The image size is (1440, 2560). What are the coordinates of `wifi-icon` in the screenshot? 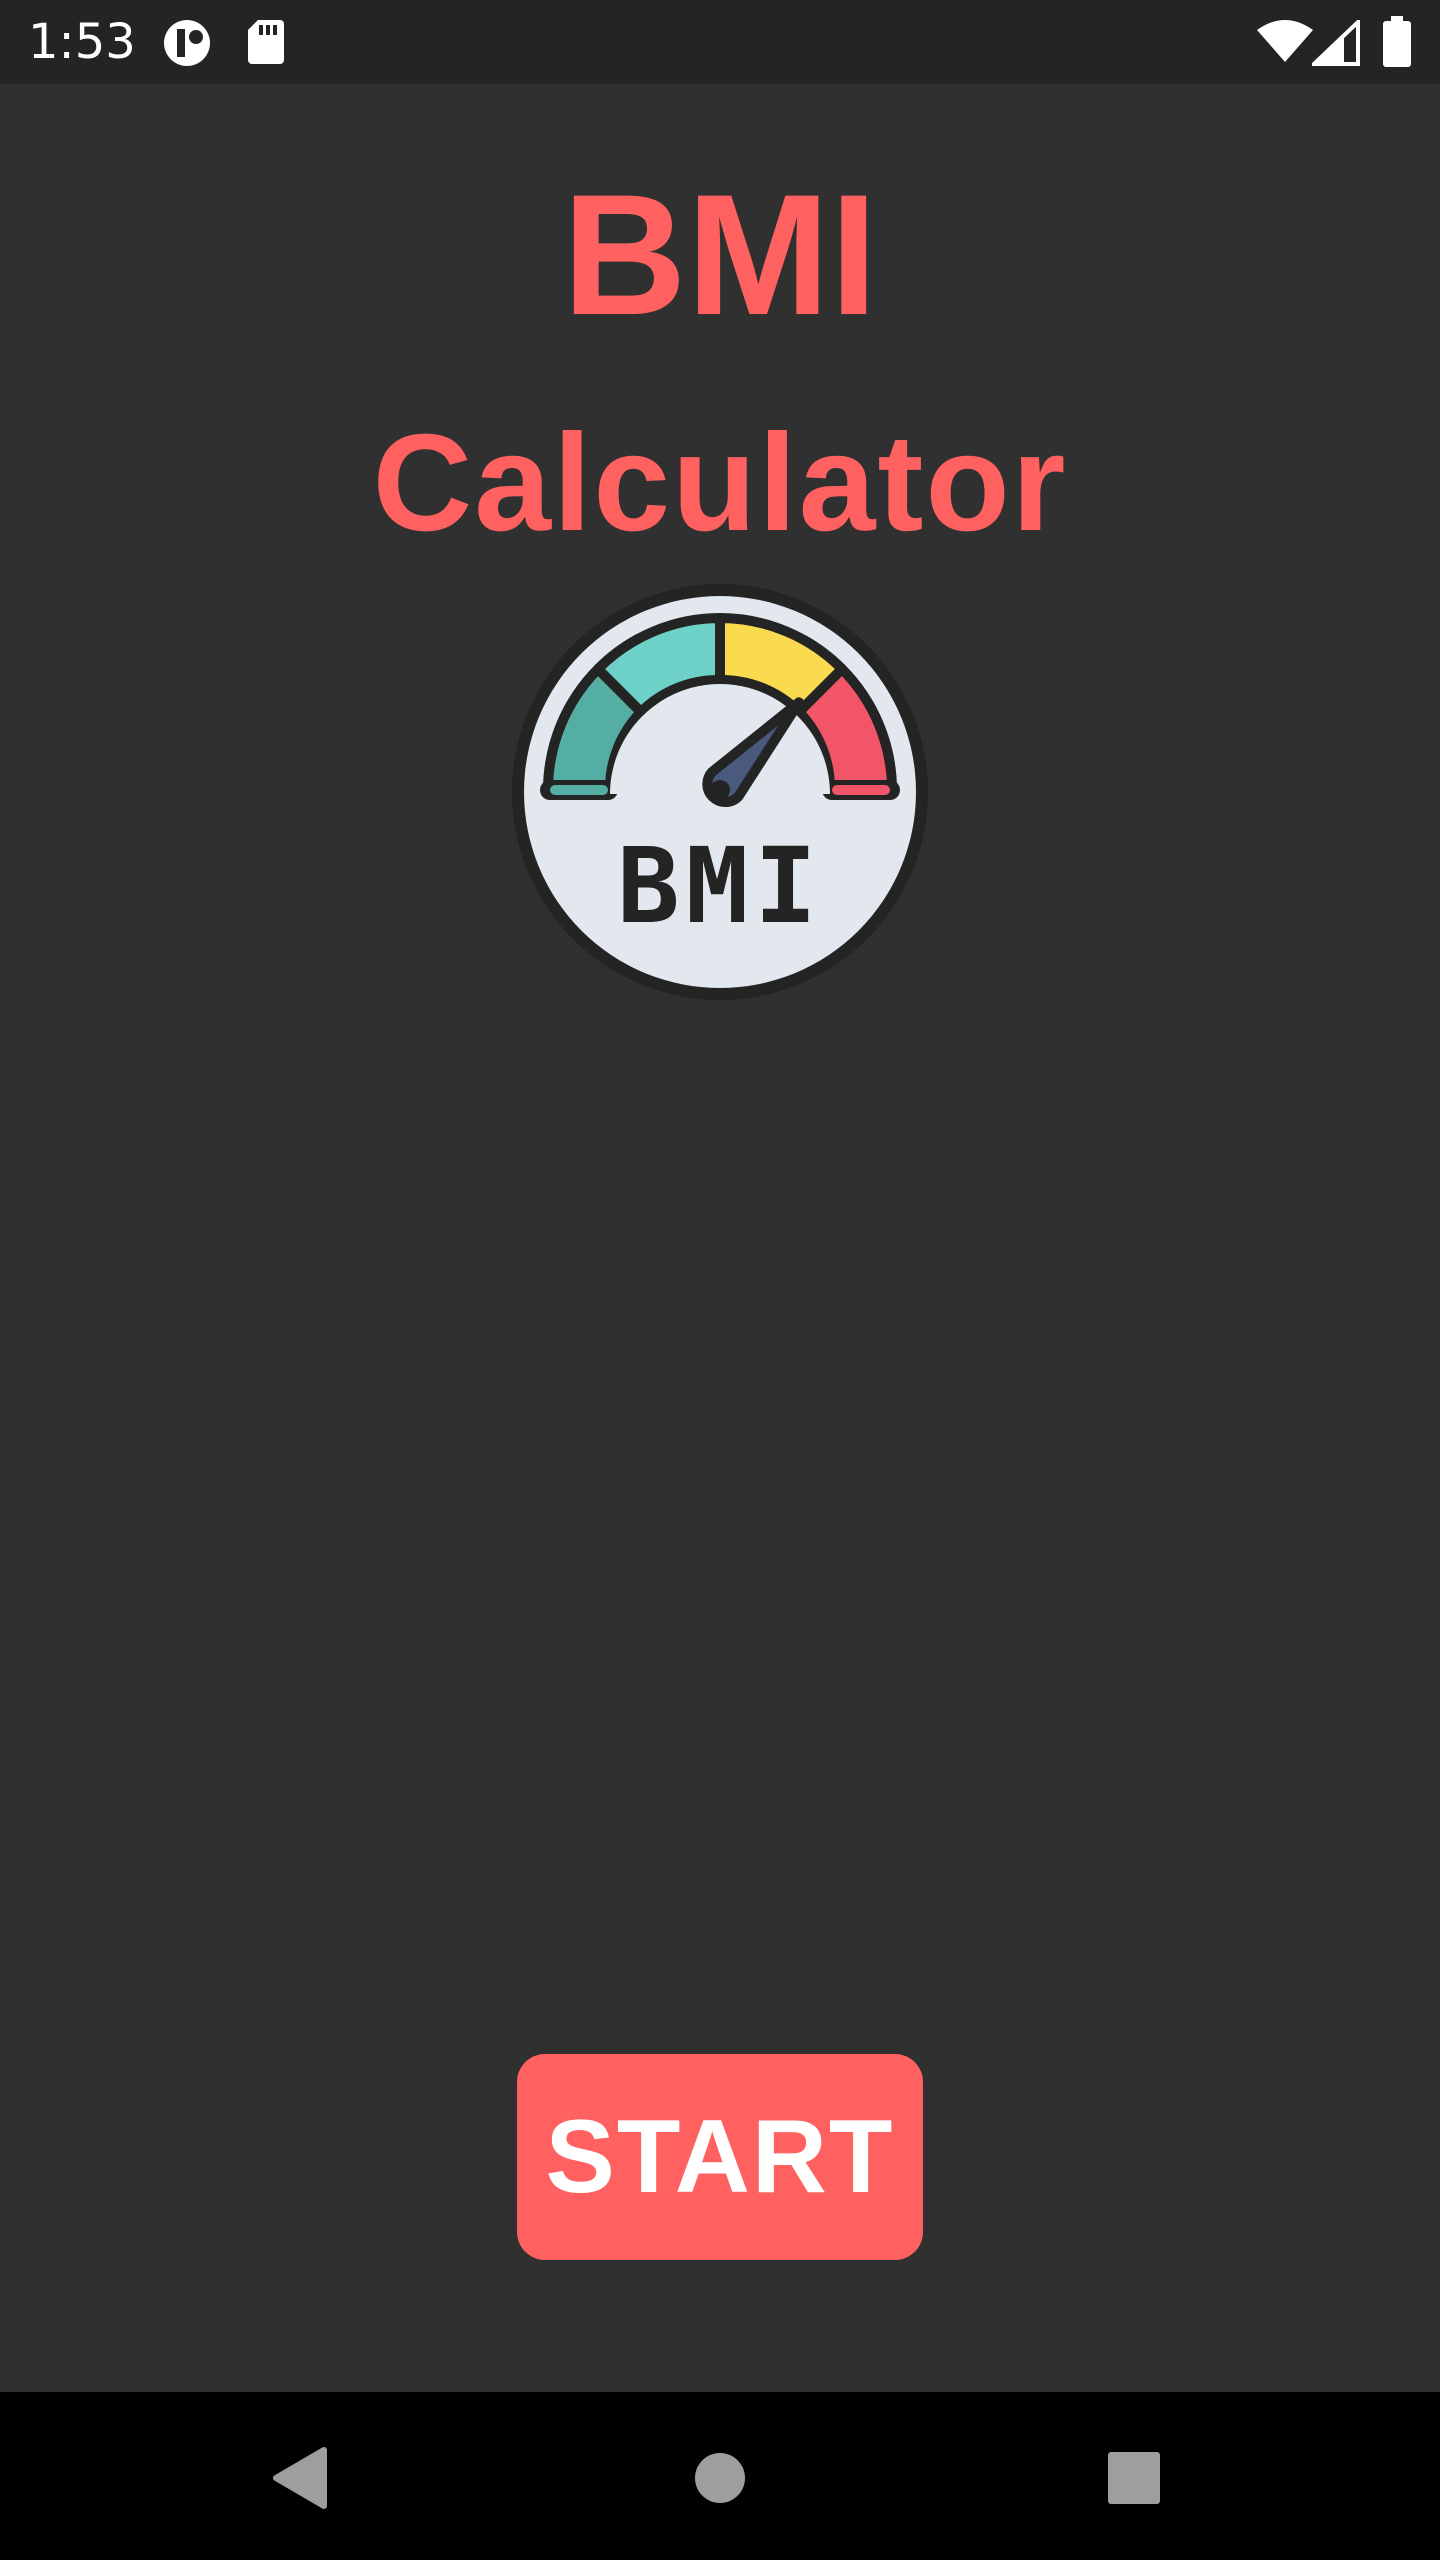 It's located at (1285, 44).